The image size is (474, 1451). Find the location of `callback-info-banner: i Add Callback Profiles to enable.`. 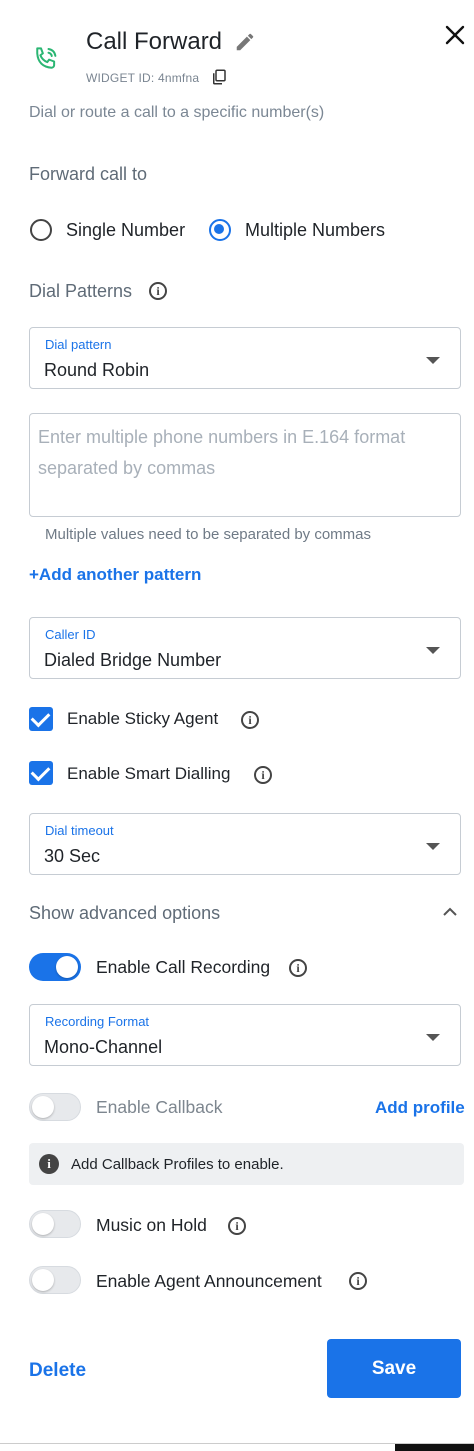

callback-info-banner: i Add Callback Profiles to enable. is located at coordinates (246, 1164).